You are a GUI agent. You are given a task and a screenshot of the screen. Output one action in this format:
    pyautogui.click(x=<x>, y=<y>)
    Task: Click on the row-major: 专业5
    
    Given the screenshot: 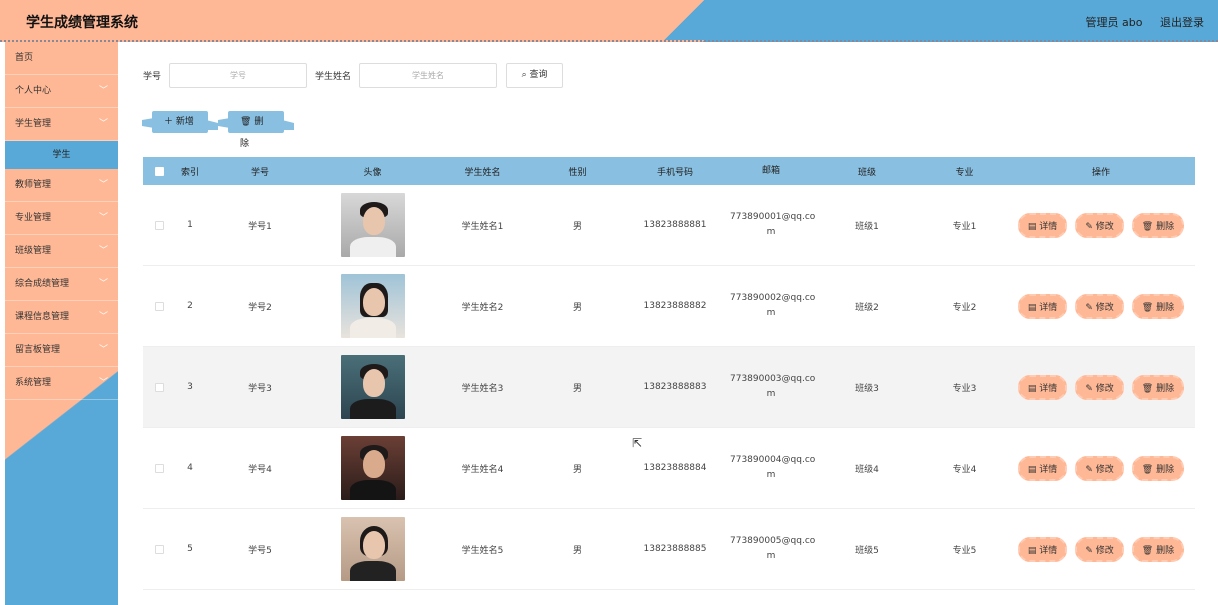 What is the action you would take?
    pyautogui.click(x=964, y=550)
    